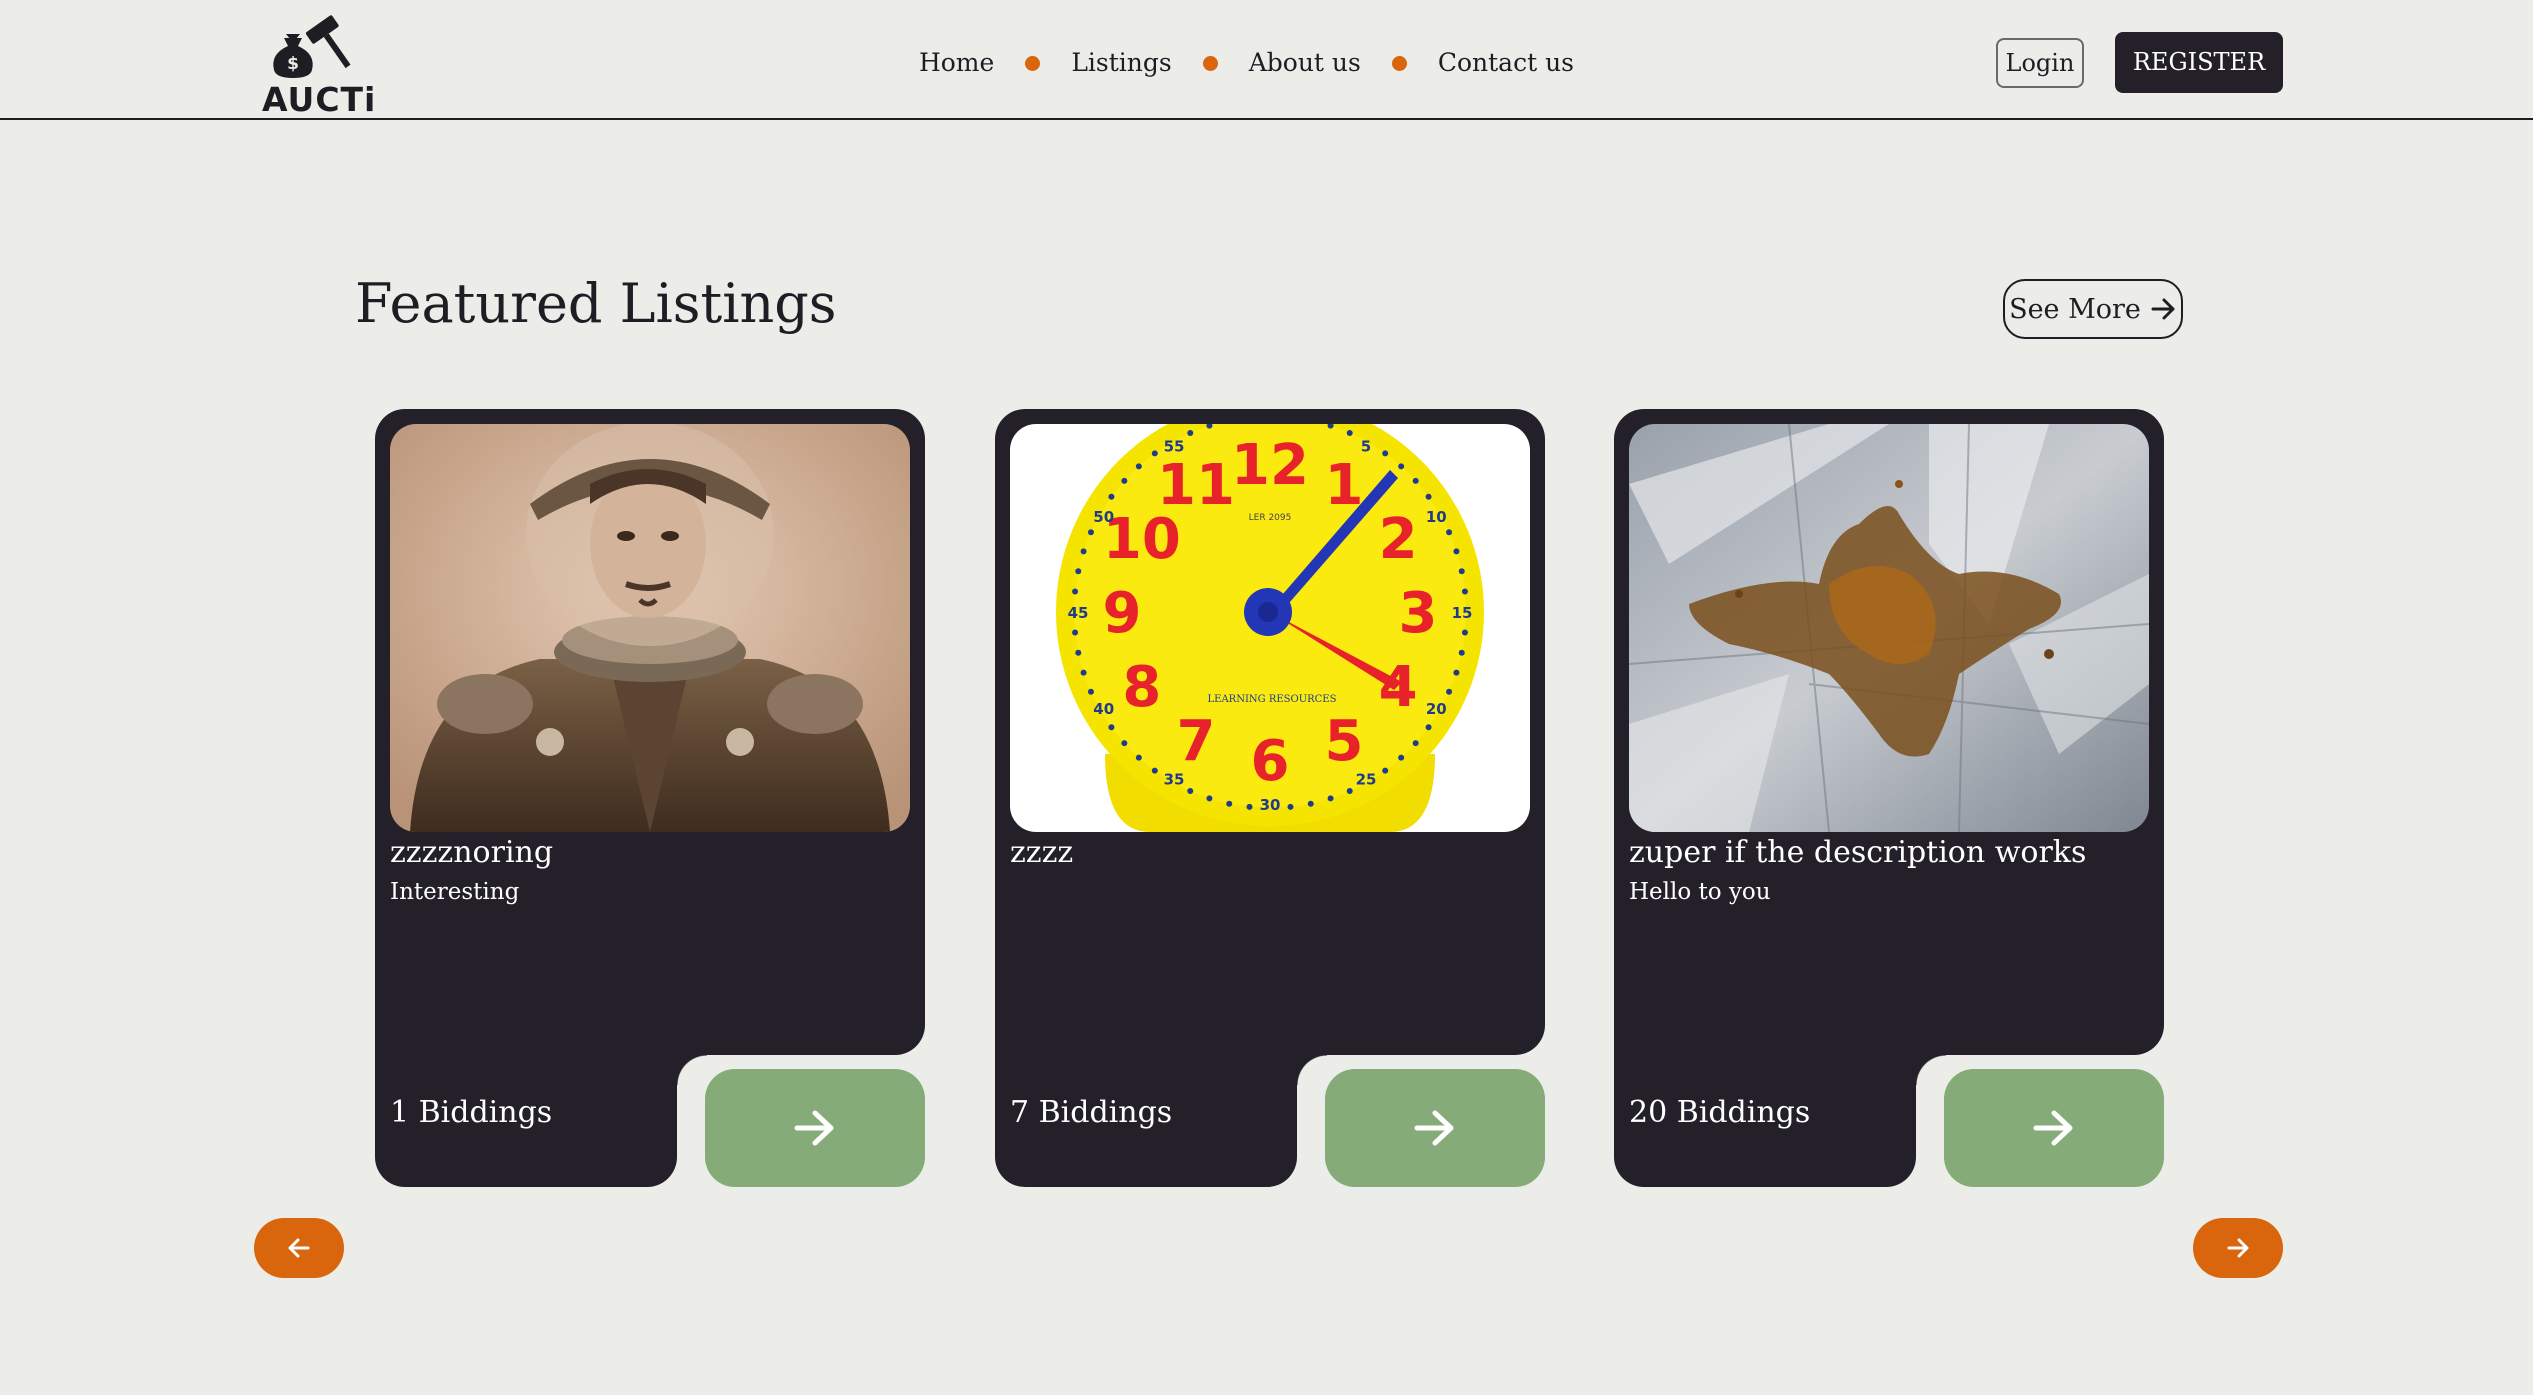 This screenshot has width=2533, height=1395. What do you see at coordinates (1398, 687) in the screenshot?
I see `clock-hour-numeral: 4` at bounding box center [1398, 687].